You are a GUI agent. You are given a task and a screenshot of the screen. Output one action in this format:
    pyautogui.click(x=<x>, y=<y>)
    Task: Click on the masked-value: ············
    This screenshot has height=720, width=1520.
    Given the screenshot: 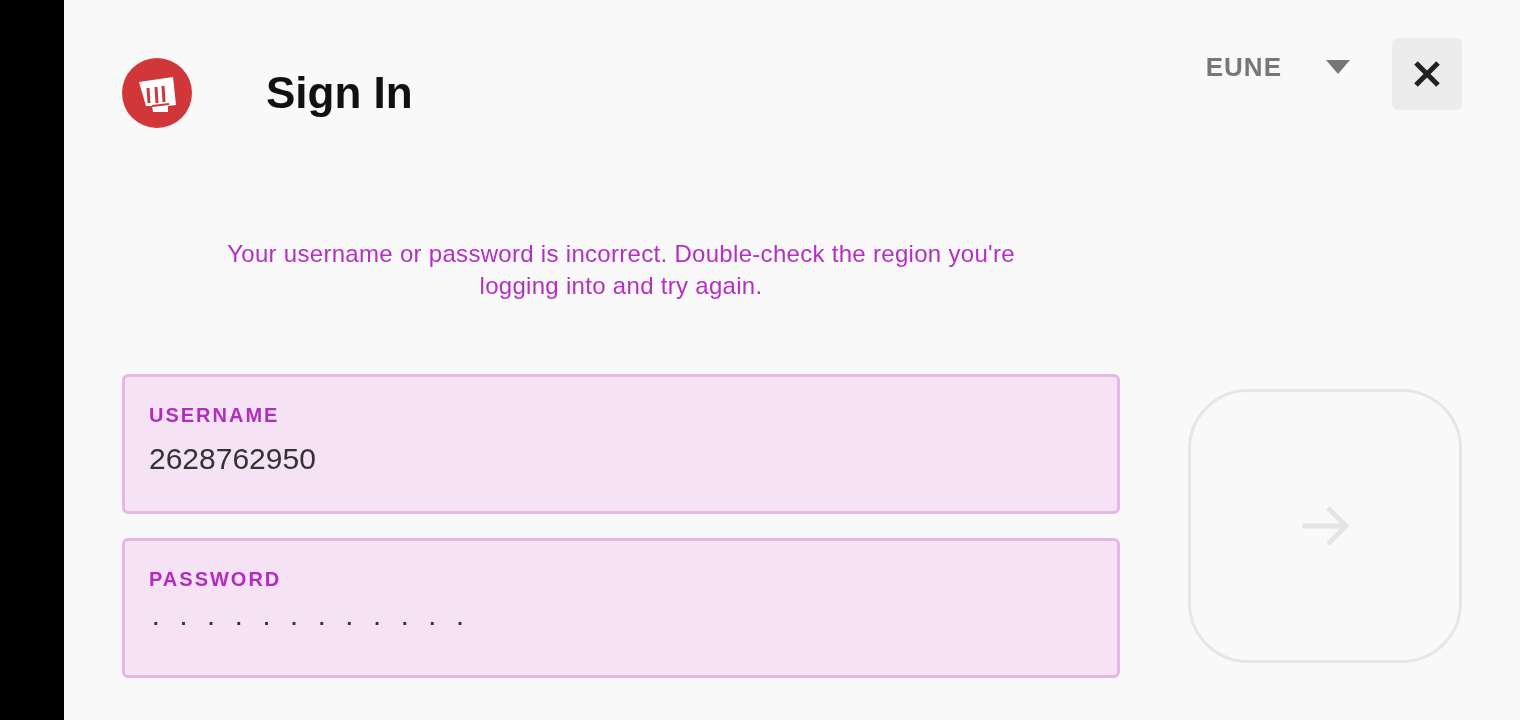 What is the action you would take?
    pyautogui.click(x=319, y=623)
    